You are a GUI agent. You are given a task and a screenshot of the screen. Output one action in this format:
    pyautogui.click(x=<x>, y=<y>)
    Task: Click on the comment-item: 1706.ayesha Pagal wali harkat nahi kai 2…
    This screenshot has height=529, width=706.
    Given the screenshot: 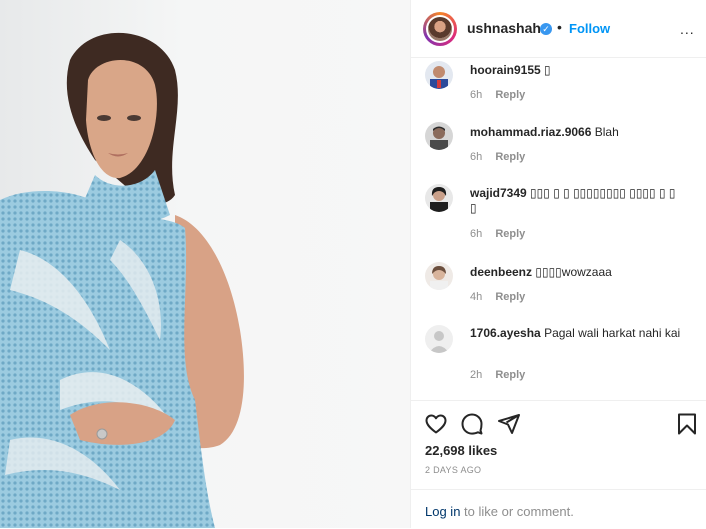 What is the action you would take?
    pyautogui.click(x=558, y=361)
    